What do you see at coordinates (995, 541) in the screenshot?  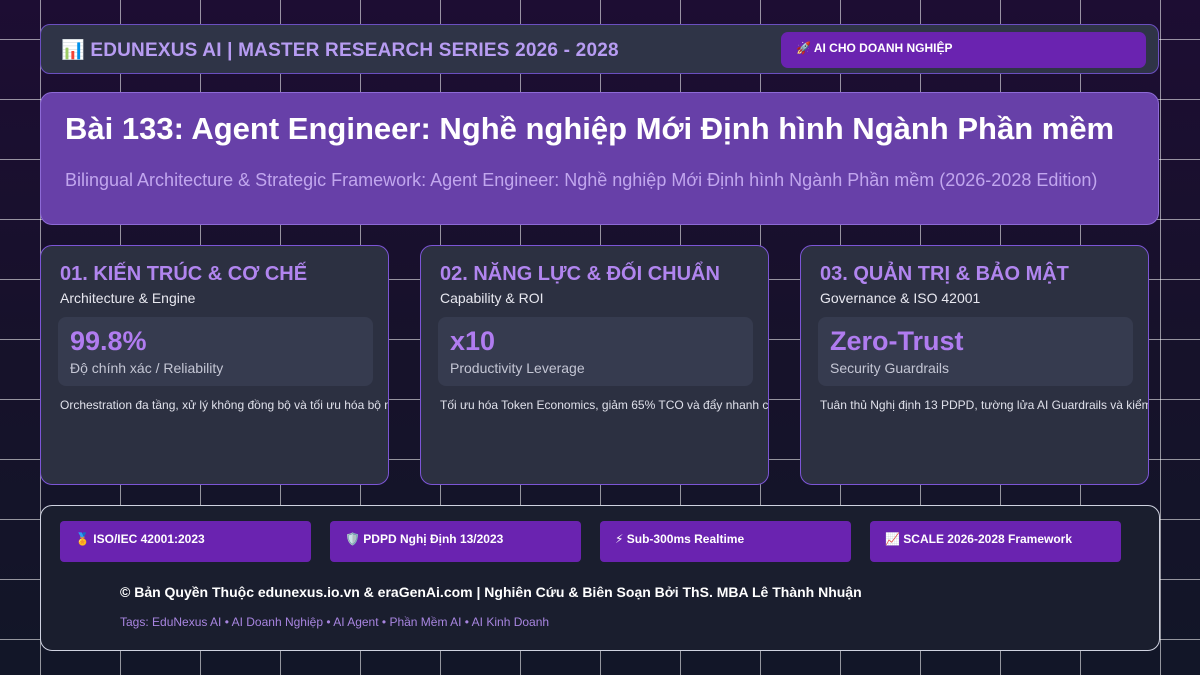 I see `badge-scale: 📈 SCALE 2026-2028 Framework` at bounding box center [995, 541].